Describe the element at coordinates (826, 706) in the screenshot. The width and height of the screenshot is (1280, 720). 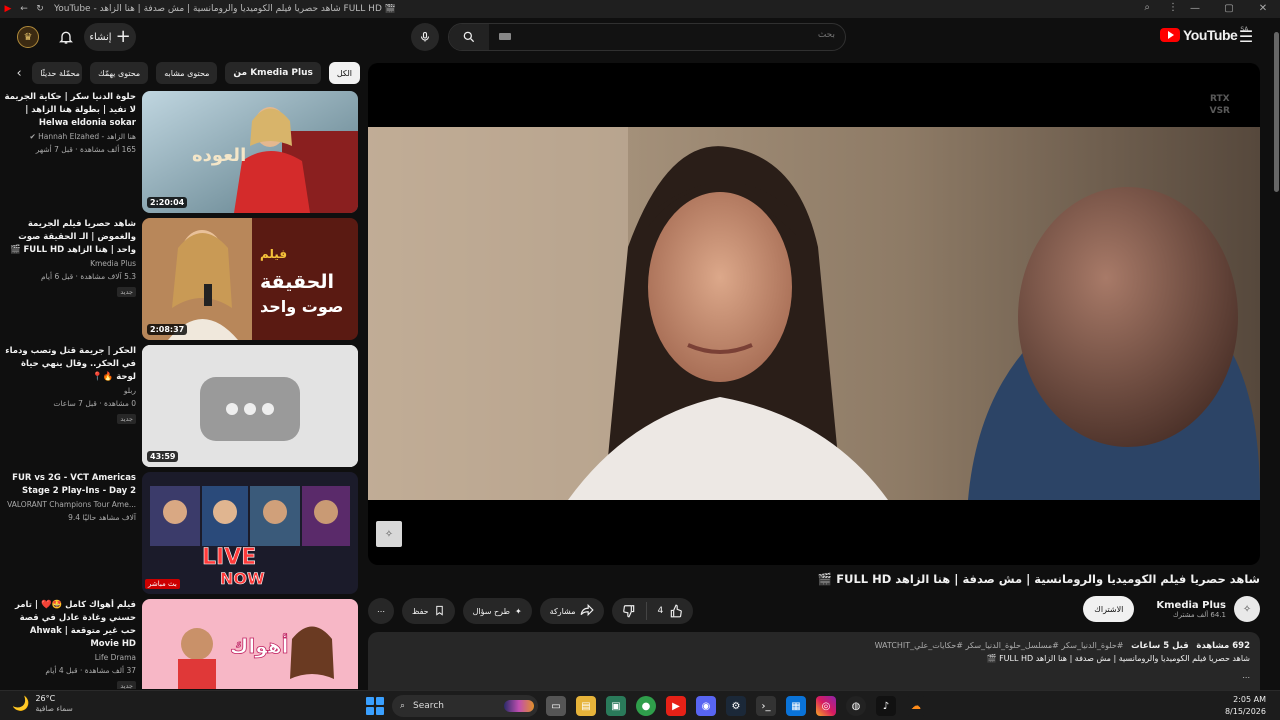
I see `instagram-icon: ◎` at that location.